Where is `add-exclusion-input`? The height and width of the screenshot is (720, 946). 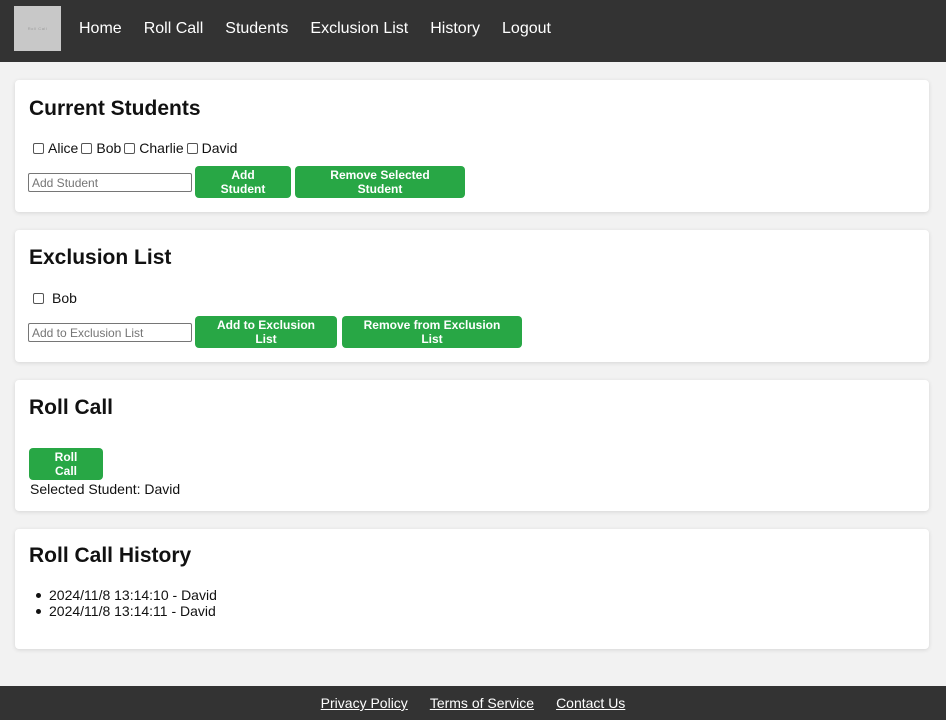
add-exclusion-input is located at coordinates (110, 332).